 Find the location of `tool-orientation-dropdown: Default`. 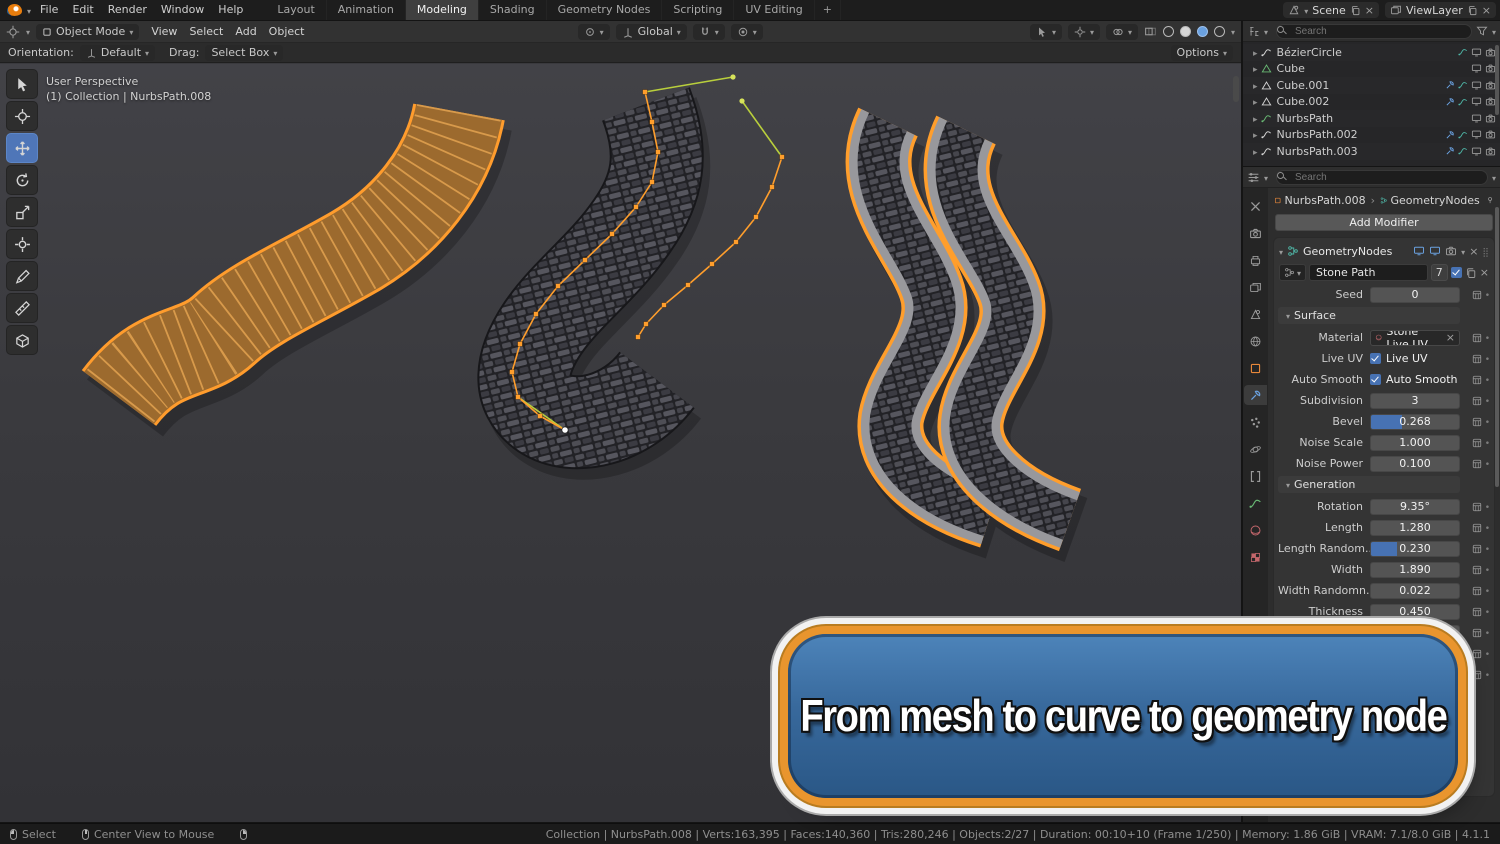

tool-orientation-dropdown: Default is located at coordinates (117, 52).